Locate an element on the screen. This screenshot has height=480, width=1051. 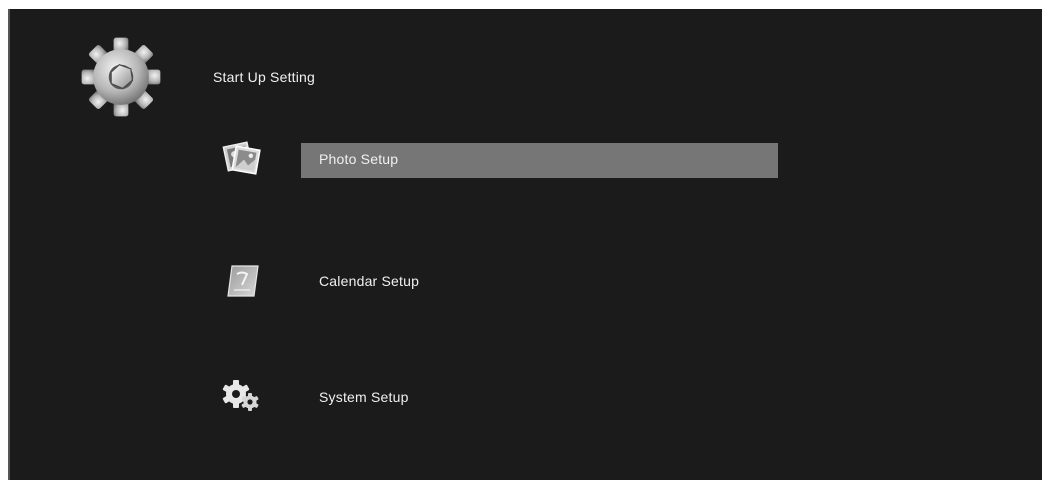
menu-label-photo-setup: Photo Setup is located at coordinates (359, 159).